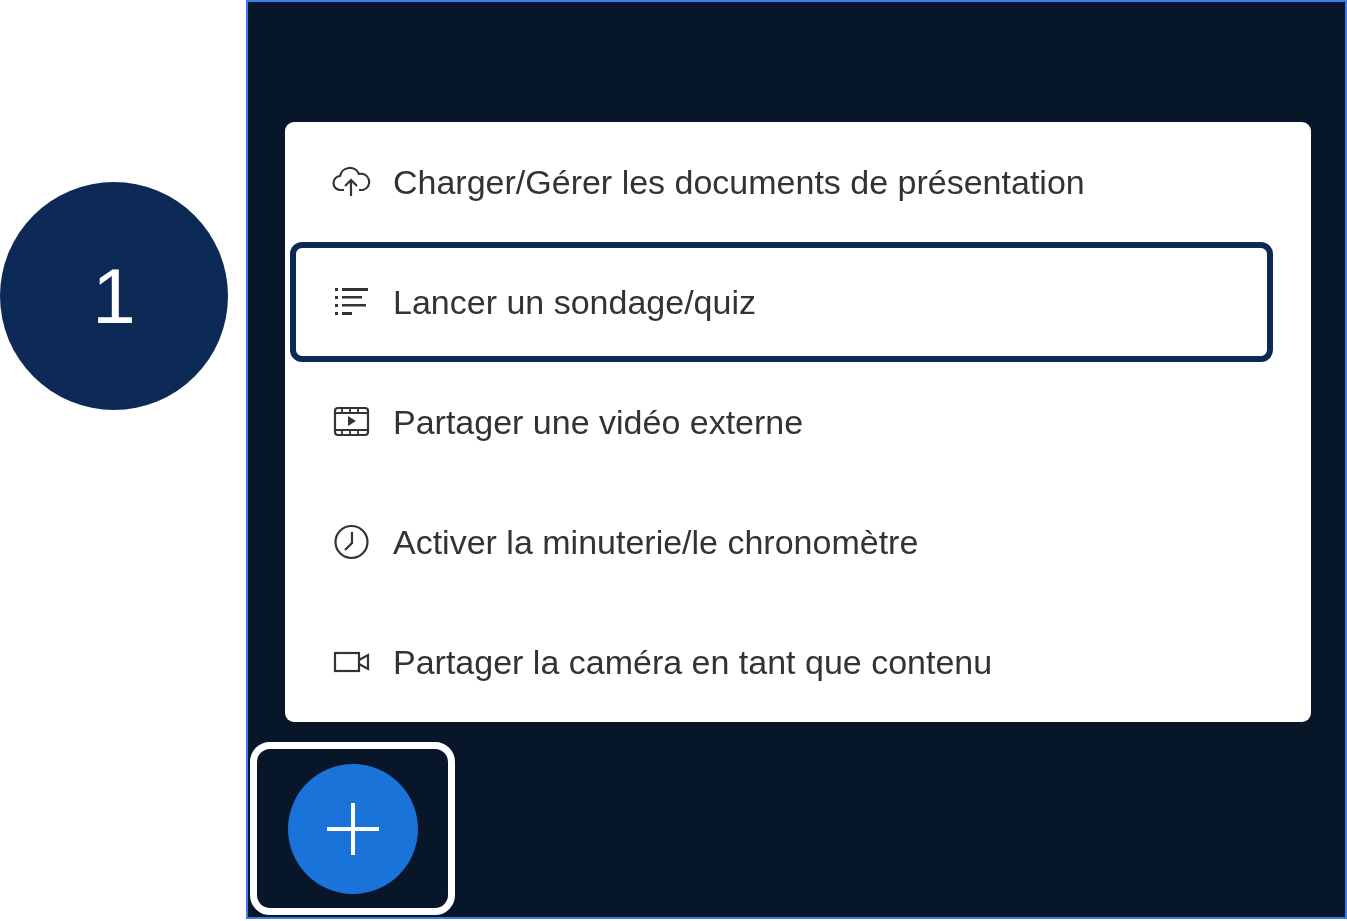 This screenshot has width=1347, height=921. I want to click on menu-item: Partager la caméra en tant que contenu, so click(781, 662).